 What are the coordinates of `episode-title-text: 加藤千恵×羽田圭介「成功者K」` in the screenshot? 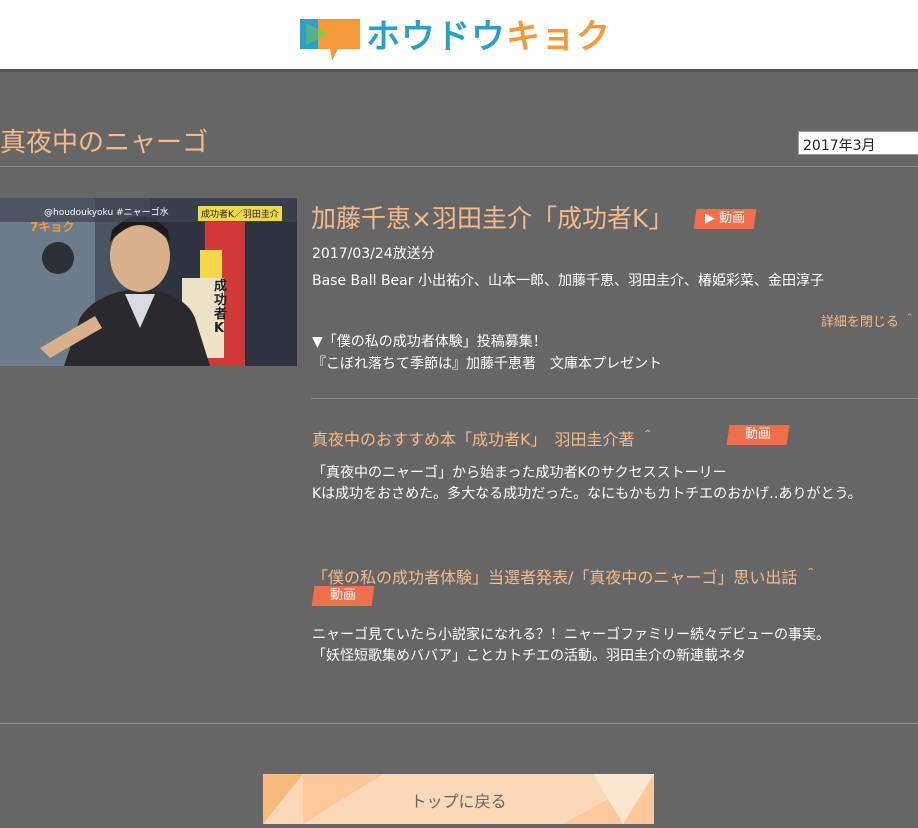 It's located at (492, 218).